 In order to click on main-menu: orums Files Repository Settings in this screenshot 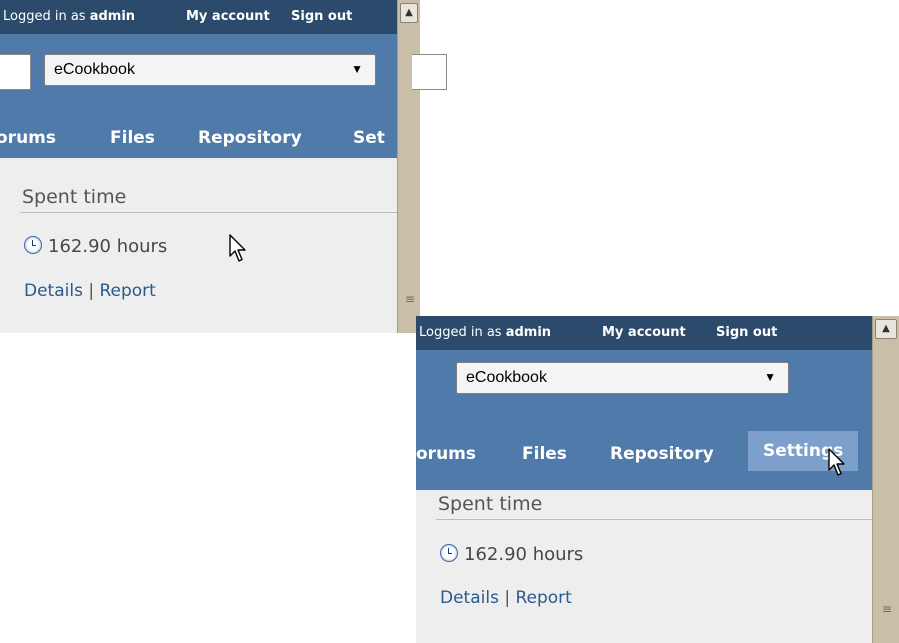, I will do `click(644, 452)`.